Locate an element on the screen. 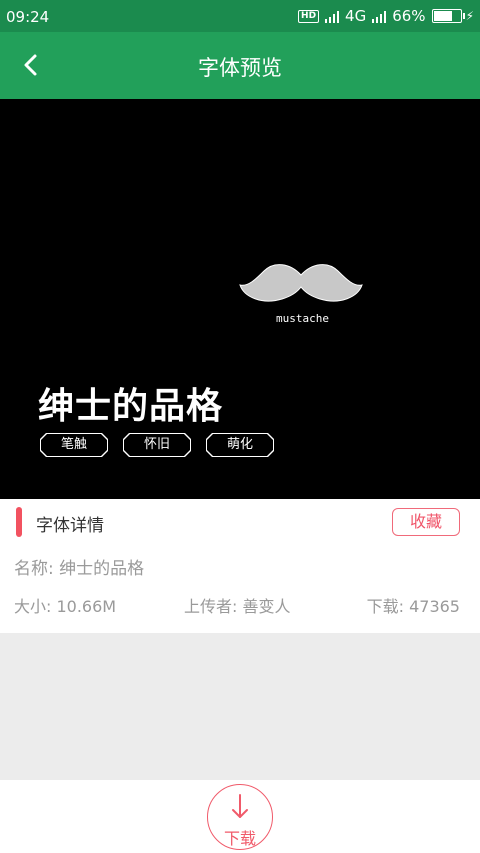  charging-icon: ⚡ is located at coordinates (469, 16).